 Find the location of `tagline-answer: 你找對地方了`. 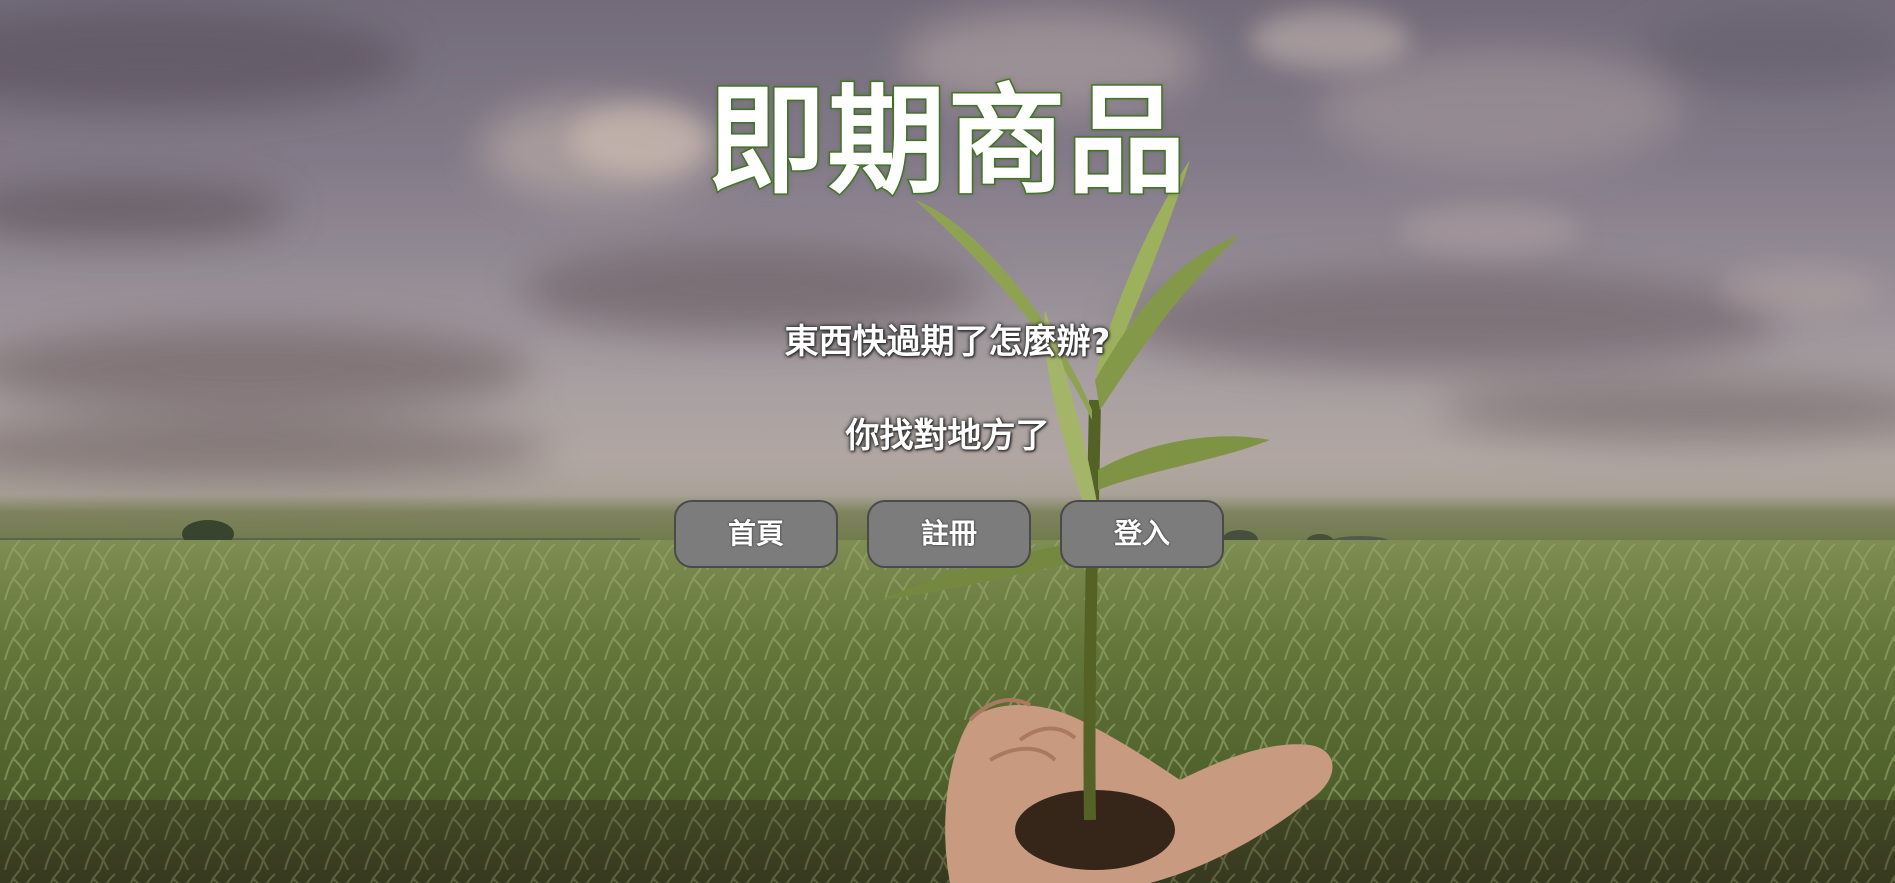

tagline-answer: 你找對地方了 is located at coordinates (947, 436).